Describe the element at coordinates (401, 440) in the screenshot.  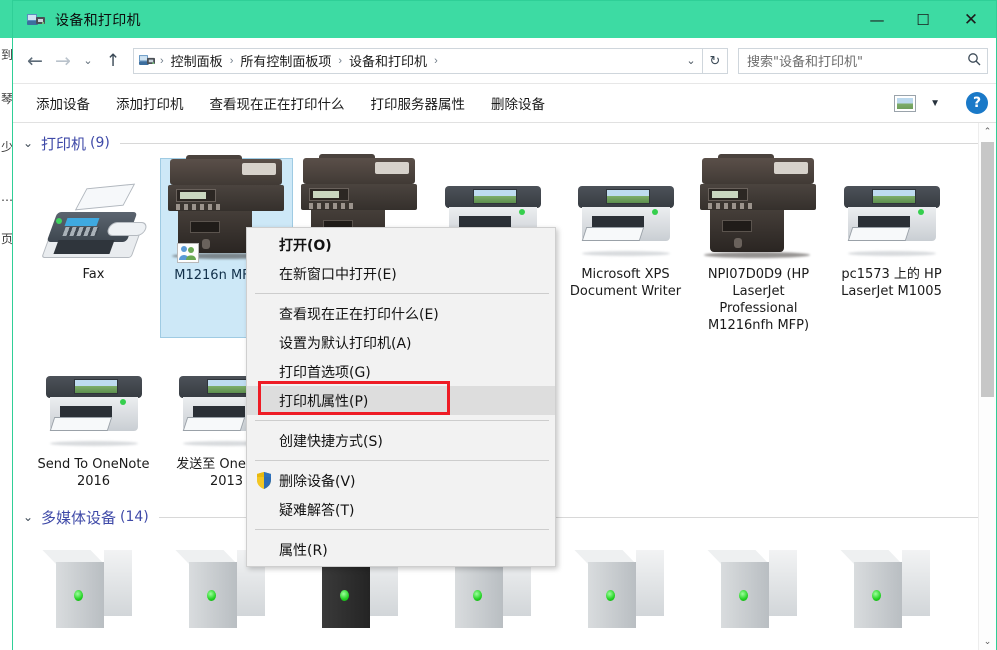
I see `context-menu-item-create-shortcut: 创建快捷方式(S)` at that location.